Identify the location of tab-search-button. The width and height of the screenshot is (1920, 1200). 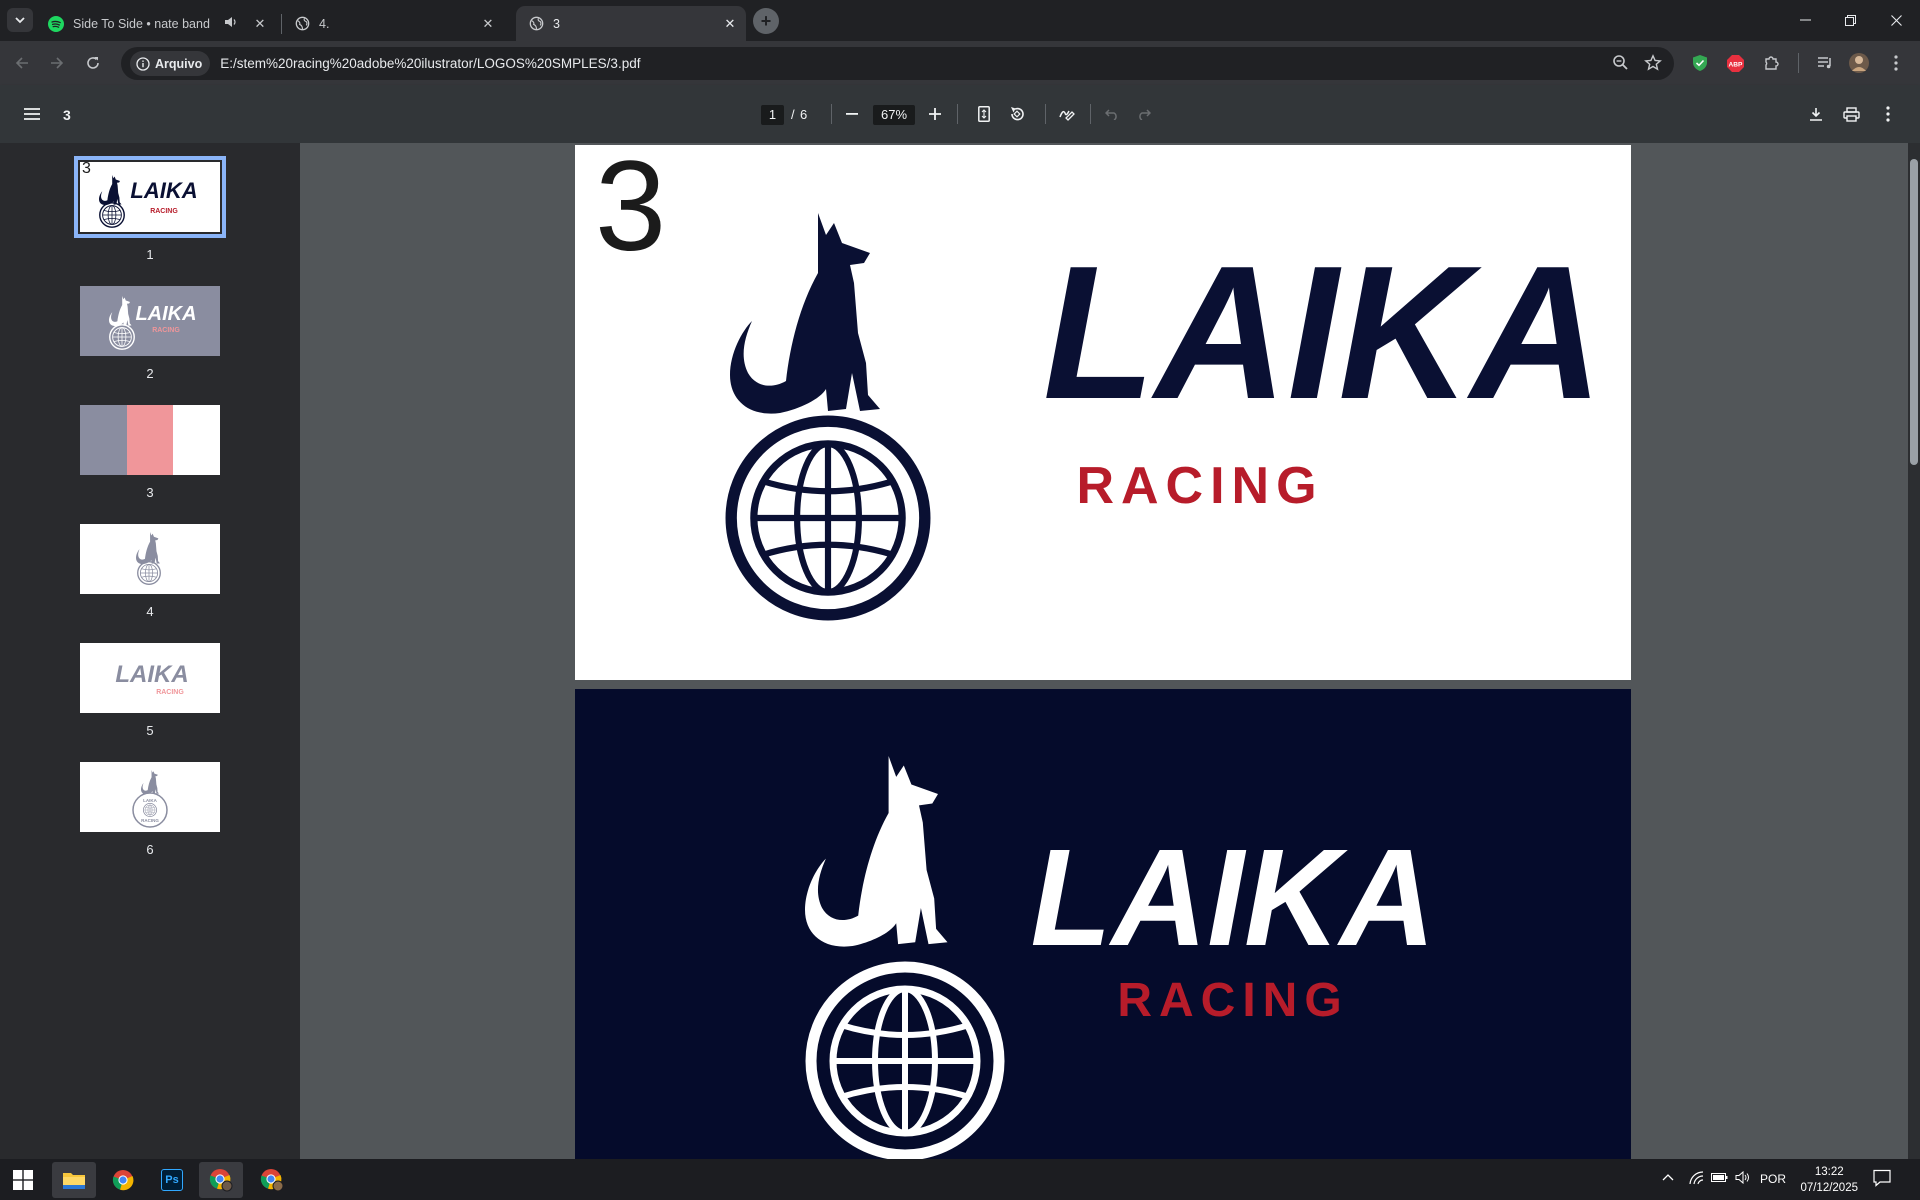
(20, 20).